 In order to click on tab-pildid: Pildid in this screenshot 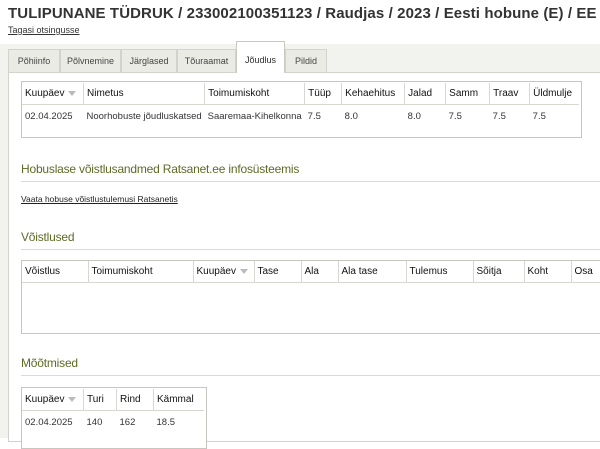, I will do `click(306, 60)`.